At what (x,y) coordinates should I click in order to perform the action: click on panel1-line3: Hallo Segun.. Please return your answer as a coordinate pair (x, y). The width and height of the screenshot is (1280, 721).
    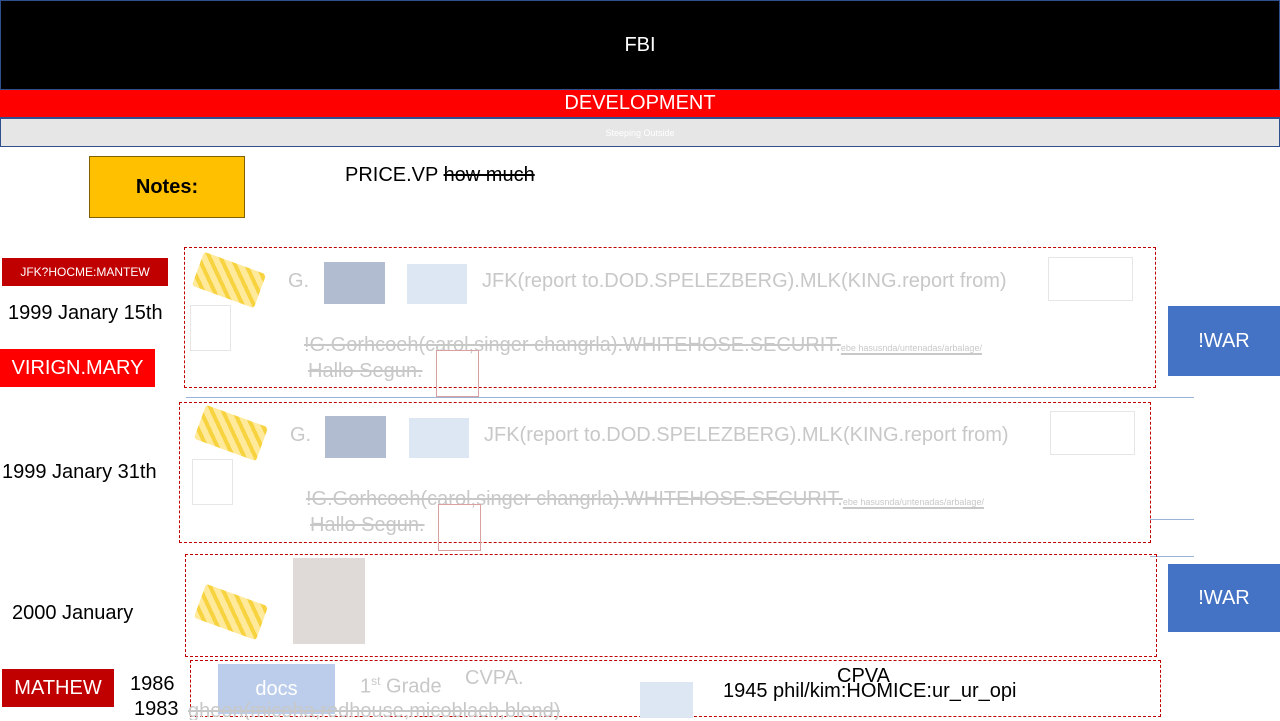
    Looking at the image, I should click on (365, 371).